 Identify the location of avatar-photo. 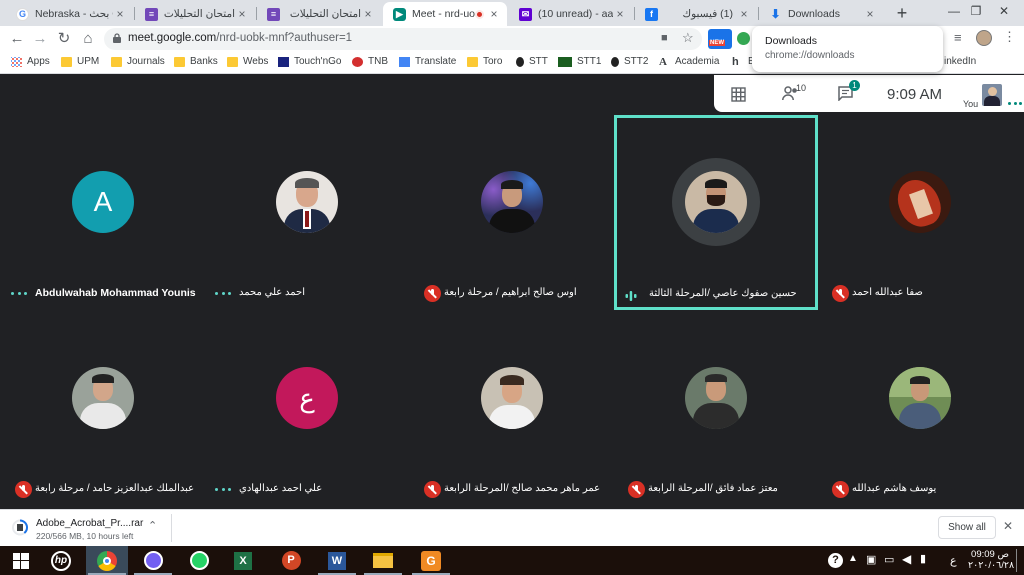
(512, 398).